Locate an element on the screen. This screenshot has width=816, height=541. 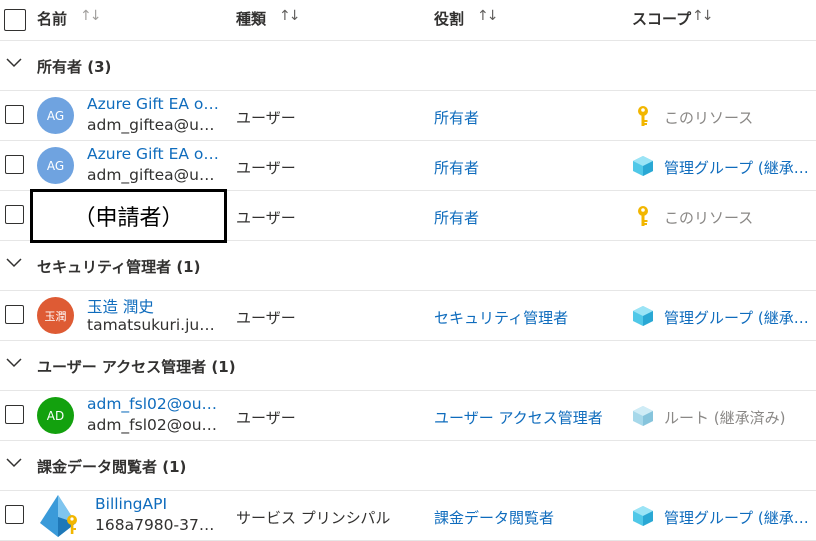
scope-label: ルート (継承済み) is located at coordinates (725, 418).